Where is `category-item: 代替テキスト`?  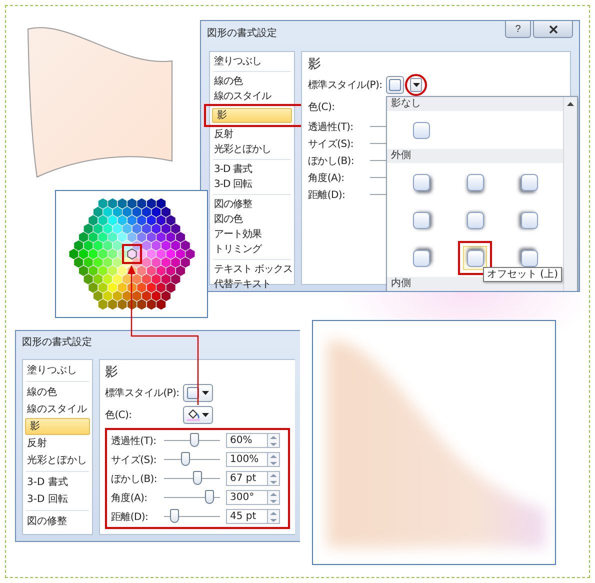
category-item: 代替テキスト is located at coordinates (252, 284).